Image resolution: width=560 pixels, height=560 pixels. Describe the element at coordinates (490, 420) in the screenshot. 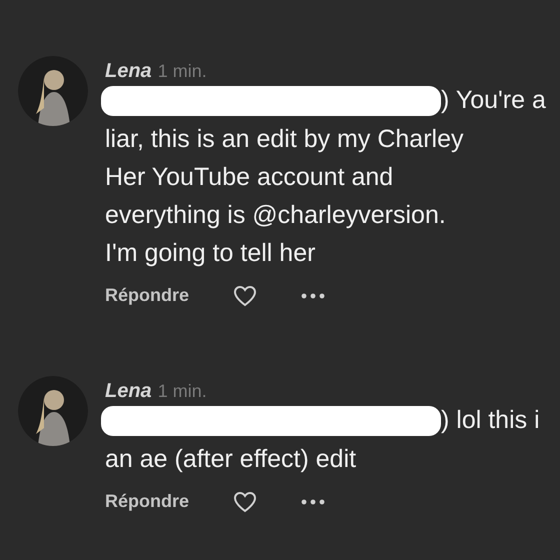

I see `comment-text-line: ) lol this i` at that location.